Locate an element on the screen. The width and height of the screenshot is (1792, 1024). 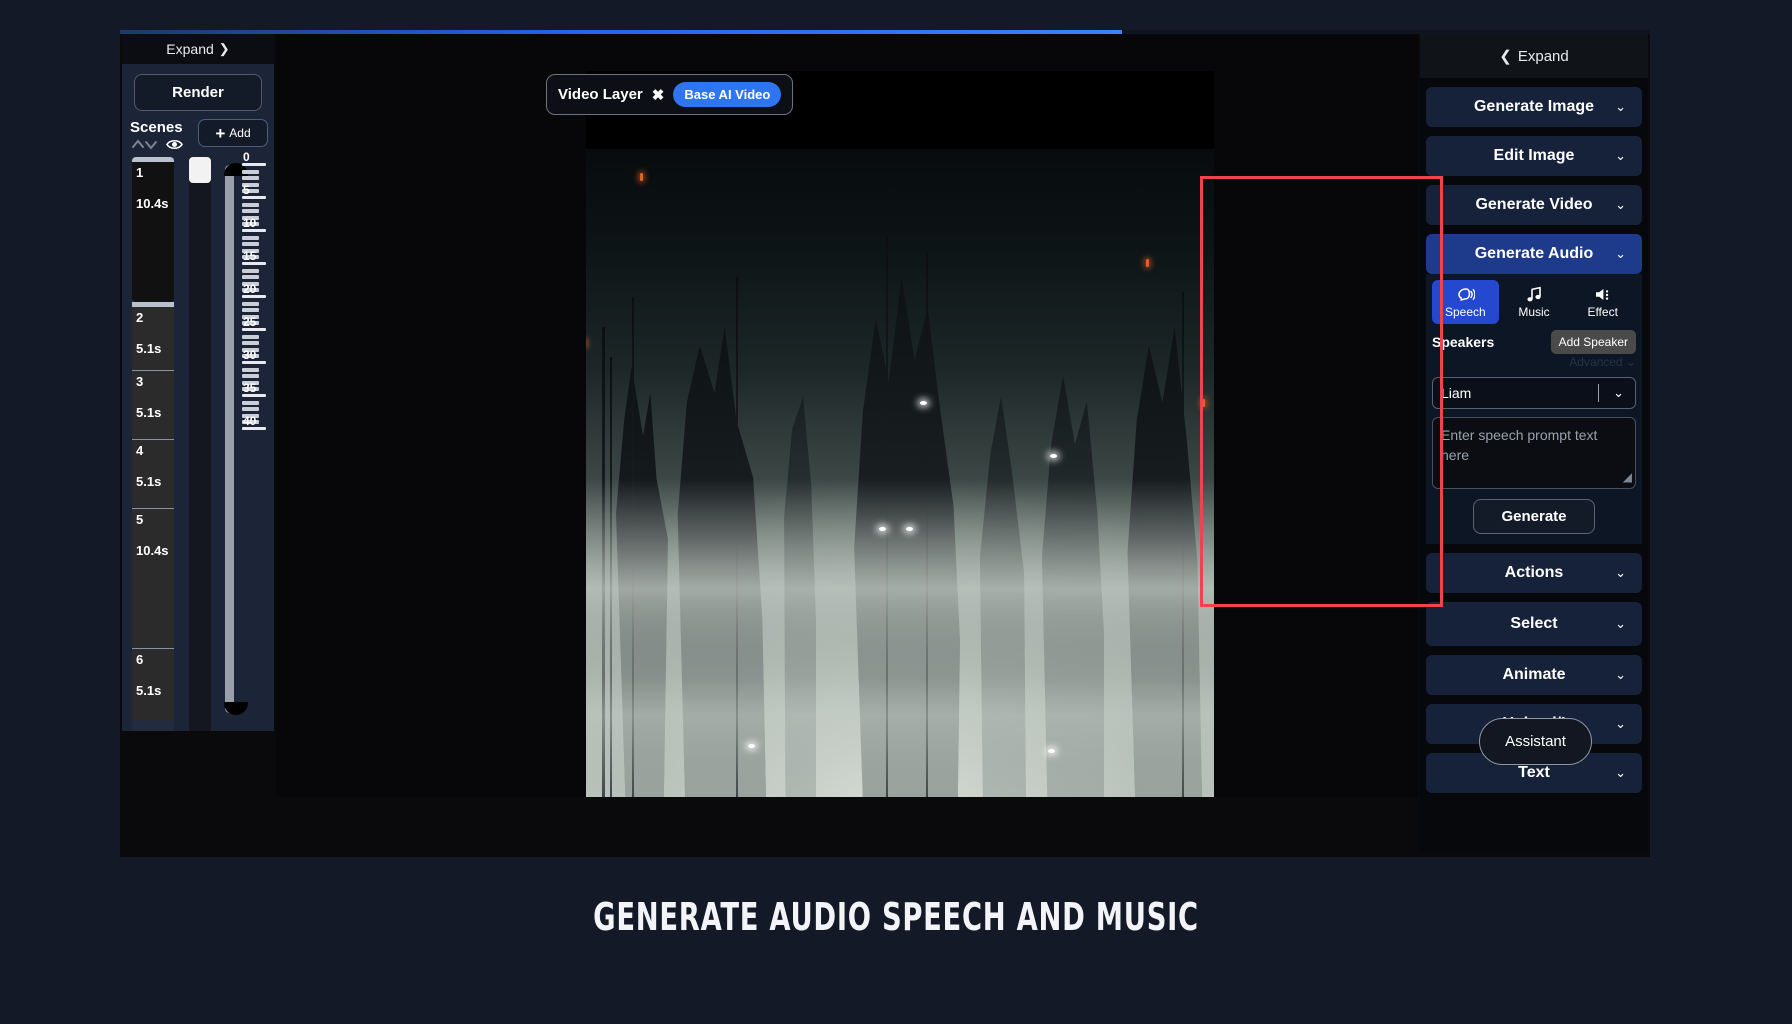
section-edit-image: Edit Image ⌄ is located at coordinates (1534, 156).